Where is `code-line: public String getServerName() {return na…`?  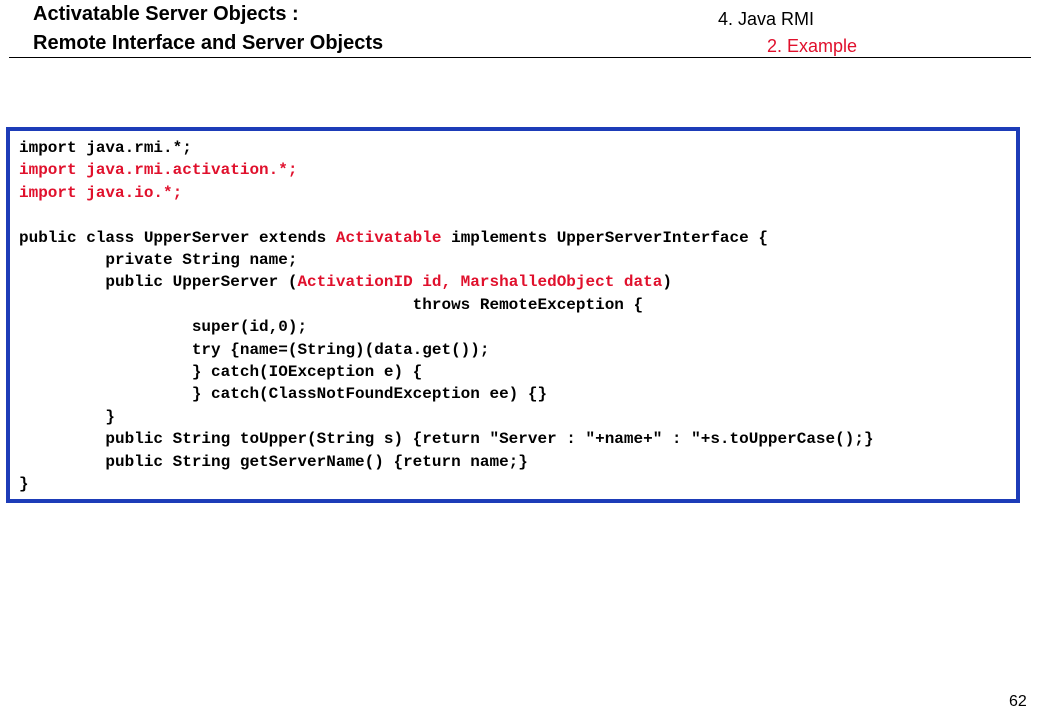
code-line: public String getServerName() {return na… is located at coordinates (446, 462).